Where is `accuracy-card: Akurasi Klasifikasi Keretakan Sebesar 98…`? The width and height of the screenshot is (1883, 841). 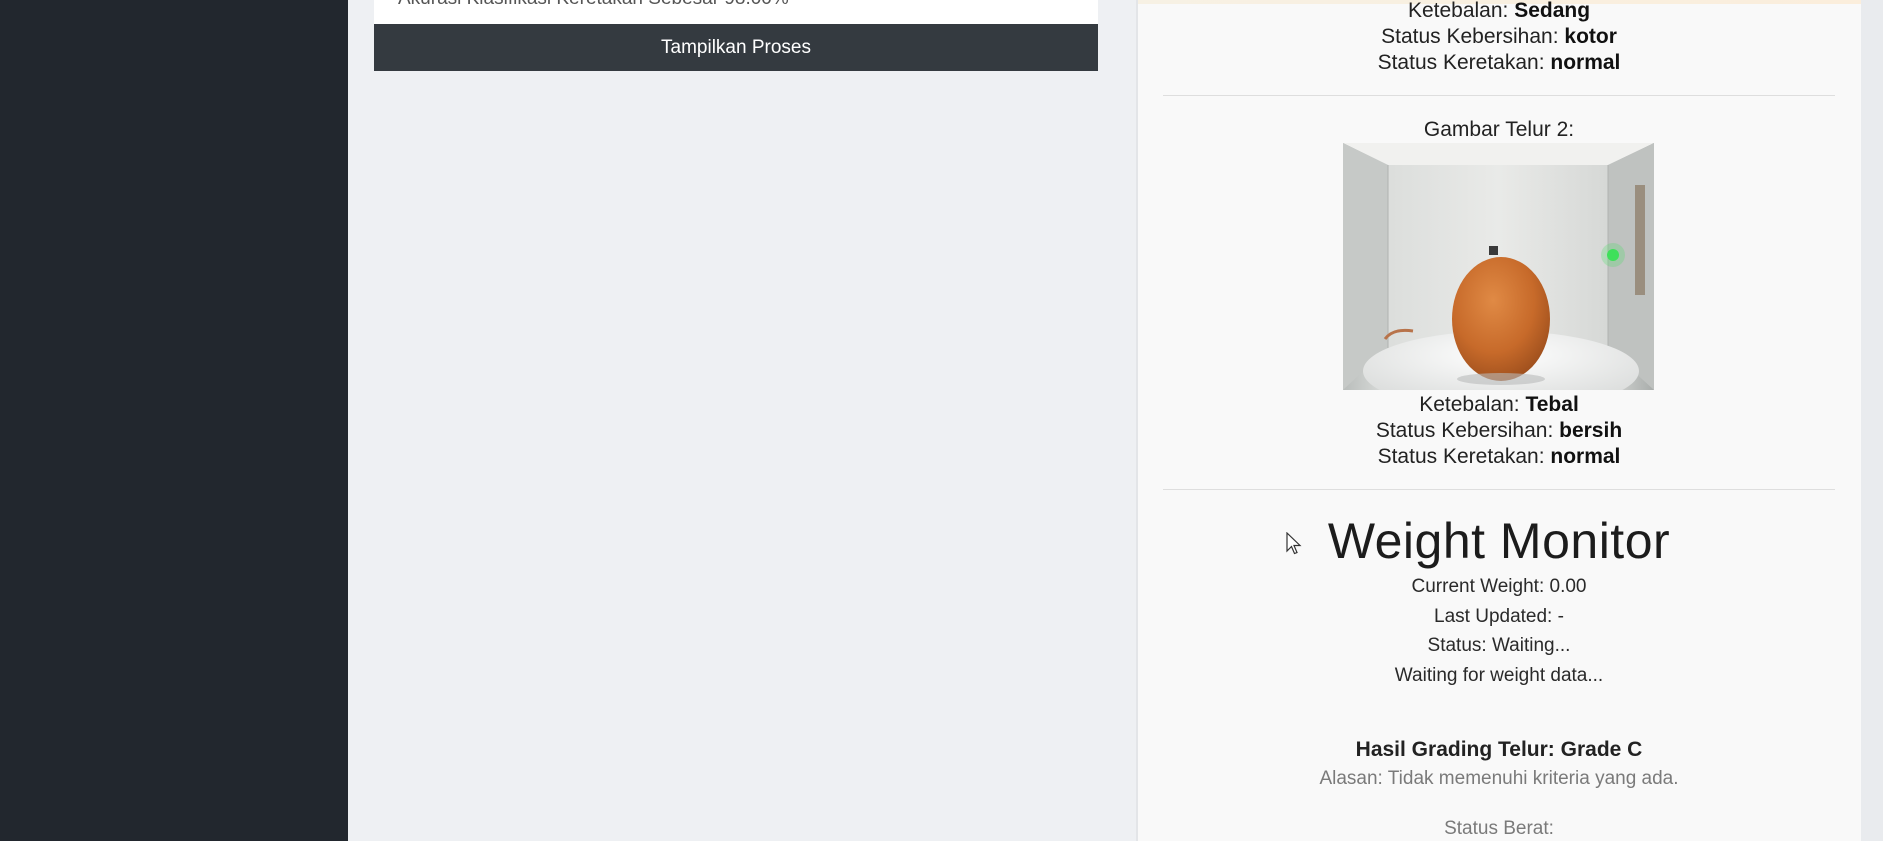 accuracy-card: Akurasi Klasifikasi Keretakan Sebesar 98… is located at coordinates (736, 12).